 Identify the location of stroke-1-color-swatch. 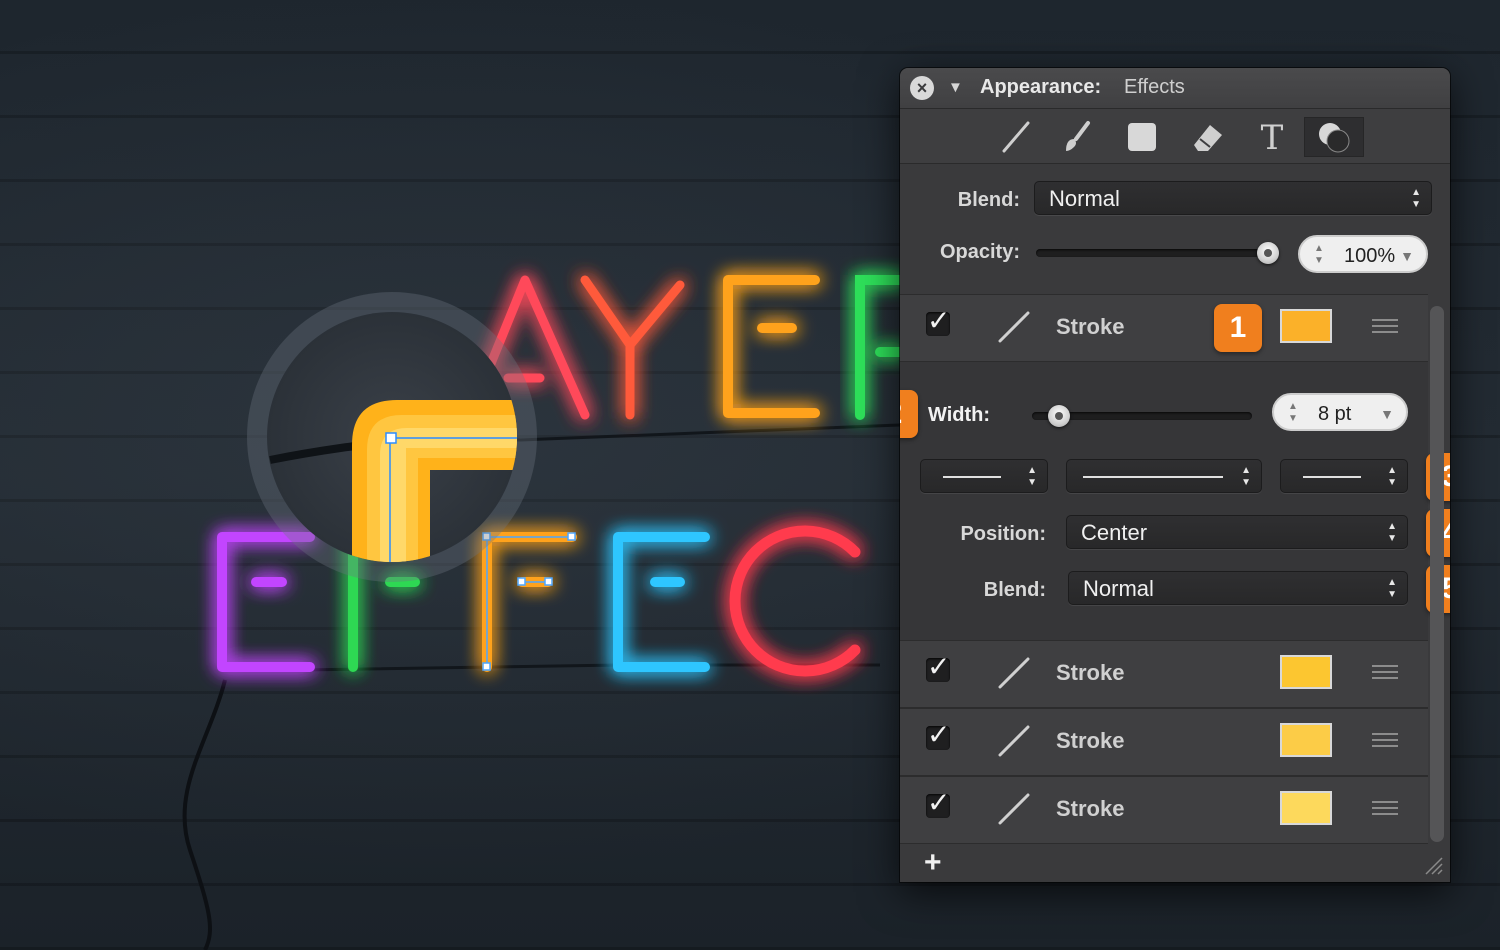
(1306, 326).